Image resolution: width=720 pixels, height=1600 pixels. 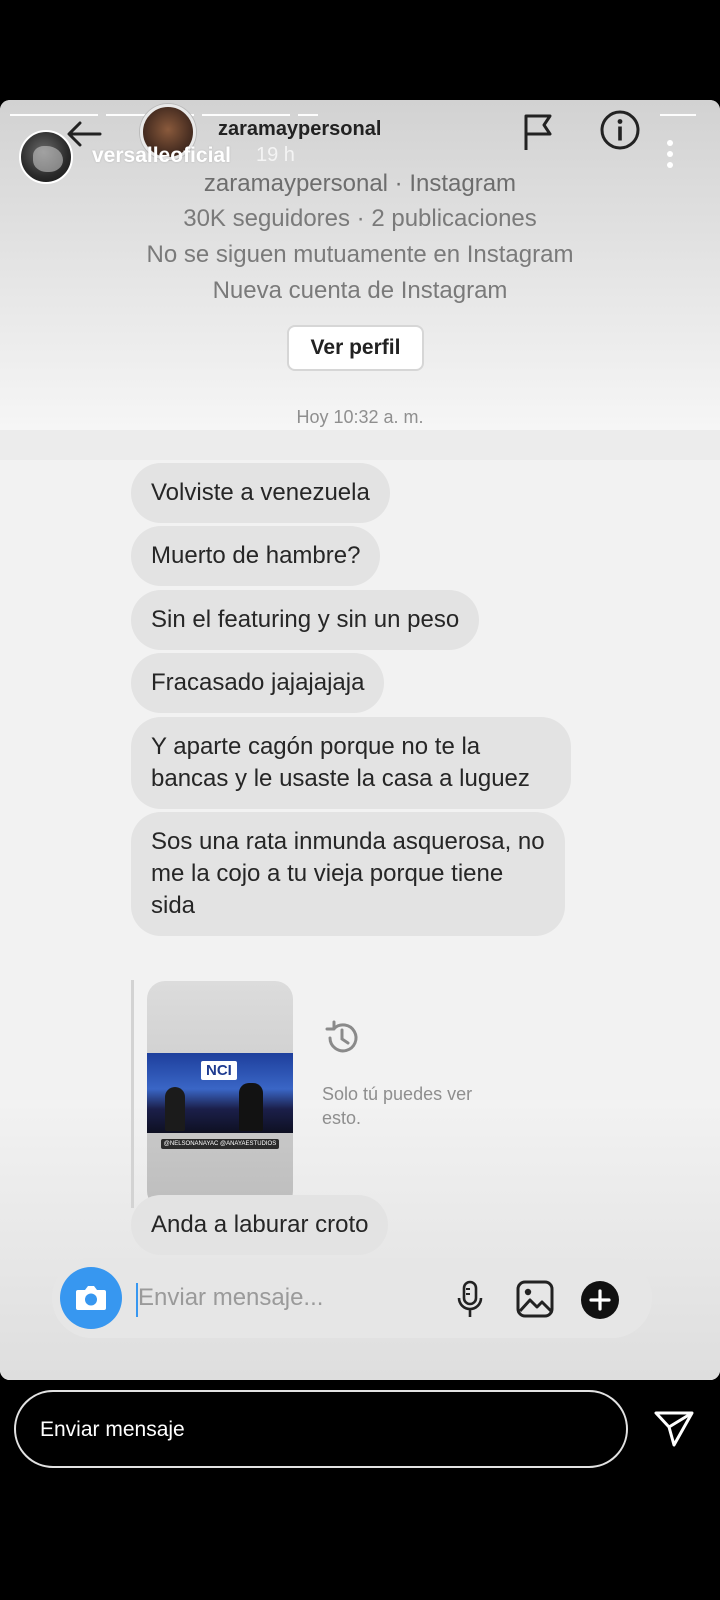 What do you see at coordinates (275, 155) in the screenshot?
I see `story-time-ago: 19 h` at bounding box center [275, 155].